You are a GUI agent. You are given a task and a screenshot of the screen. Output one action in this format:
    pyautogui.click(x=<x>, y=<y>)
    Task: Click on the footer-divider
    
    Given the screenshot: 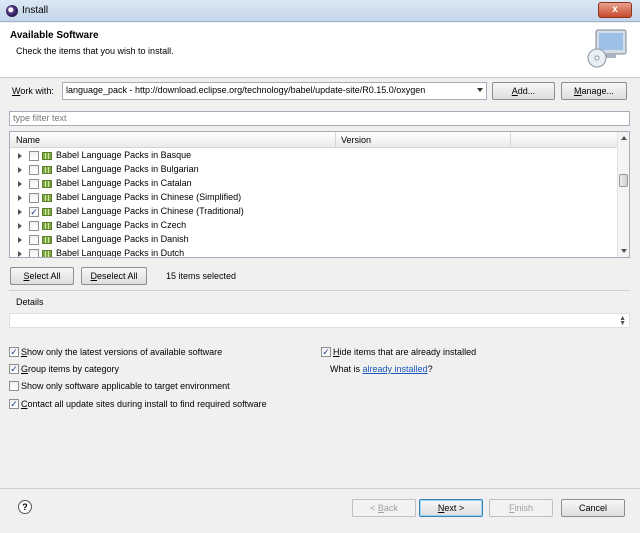 What is the action you would take?
    pyautogui.click(x=320, y=488)
    